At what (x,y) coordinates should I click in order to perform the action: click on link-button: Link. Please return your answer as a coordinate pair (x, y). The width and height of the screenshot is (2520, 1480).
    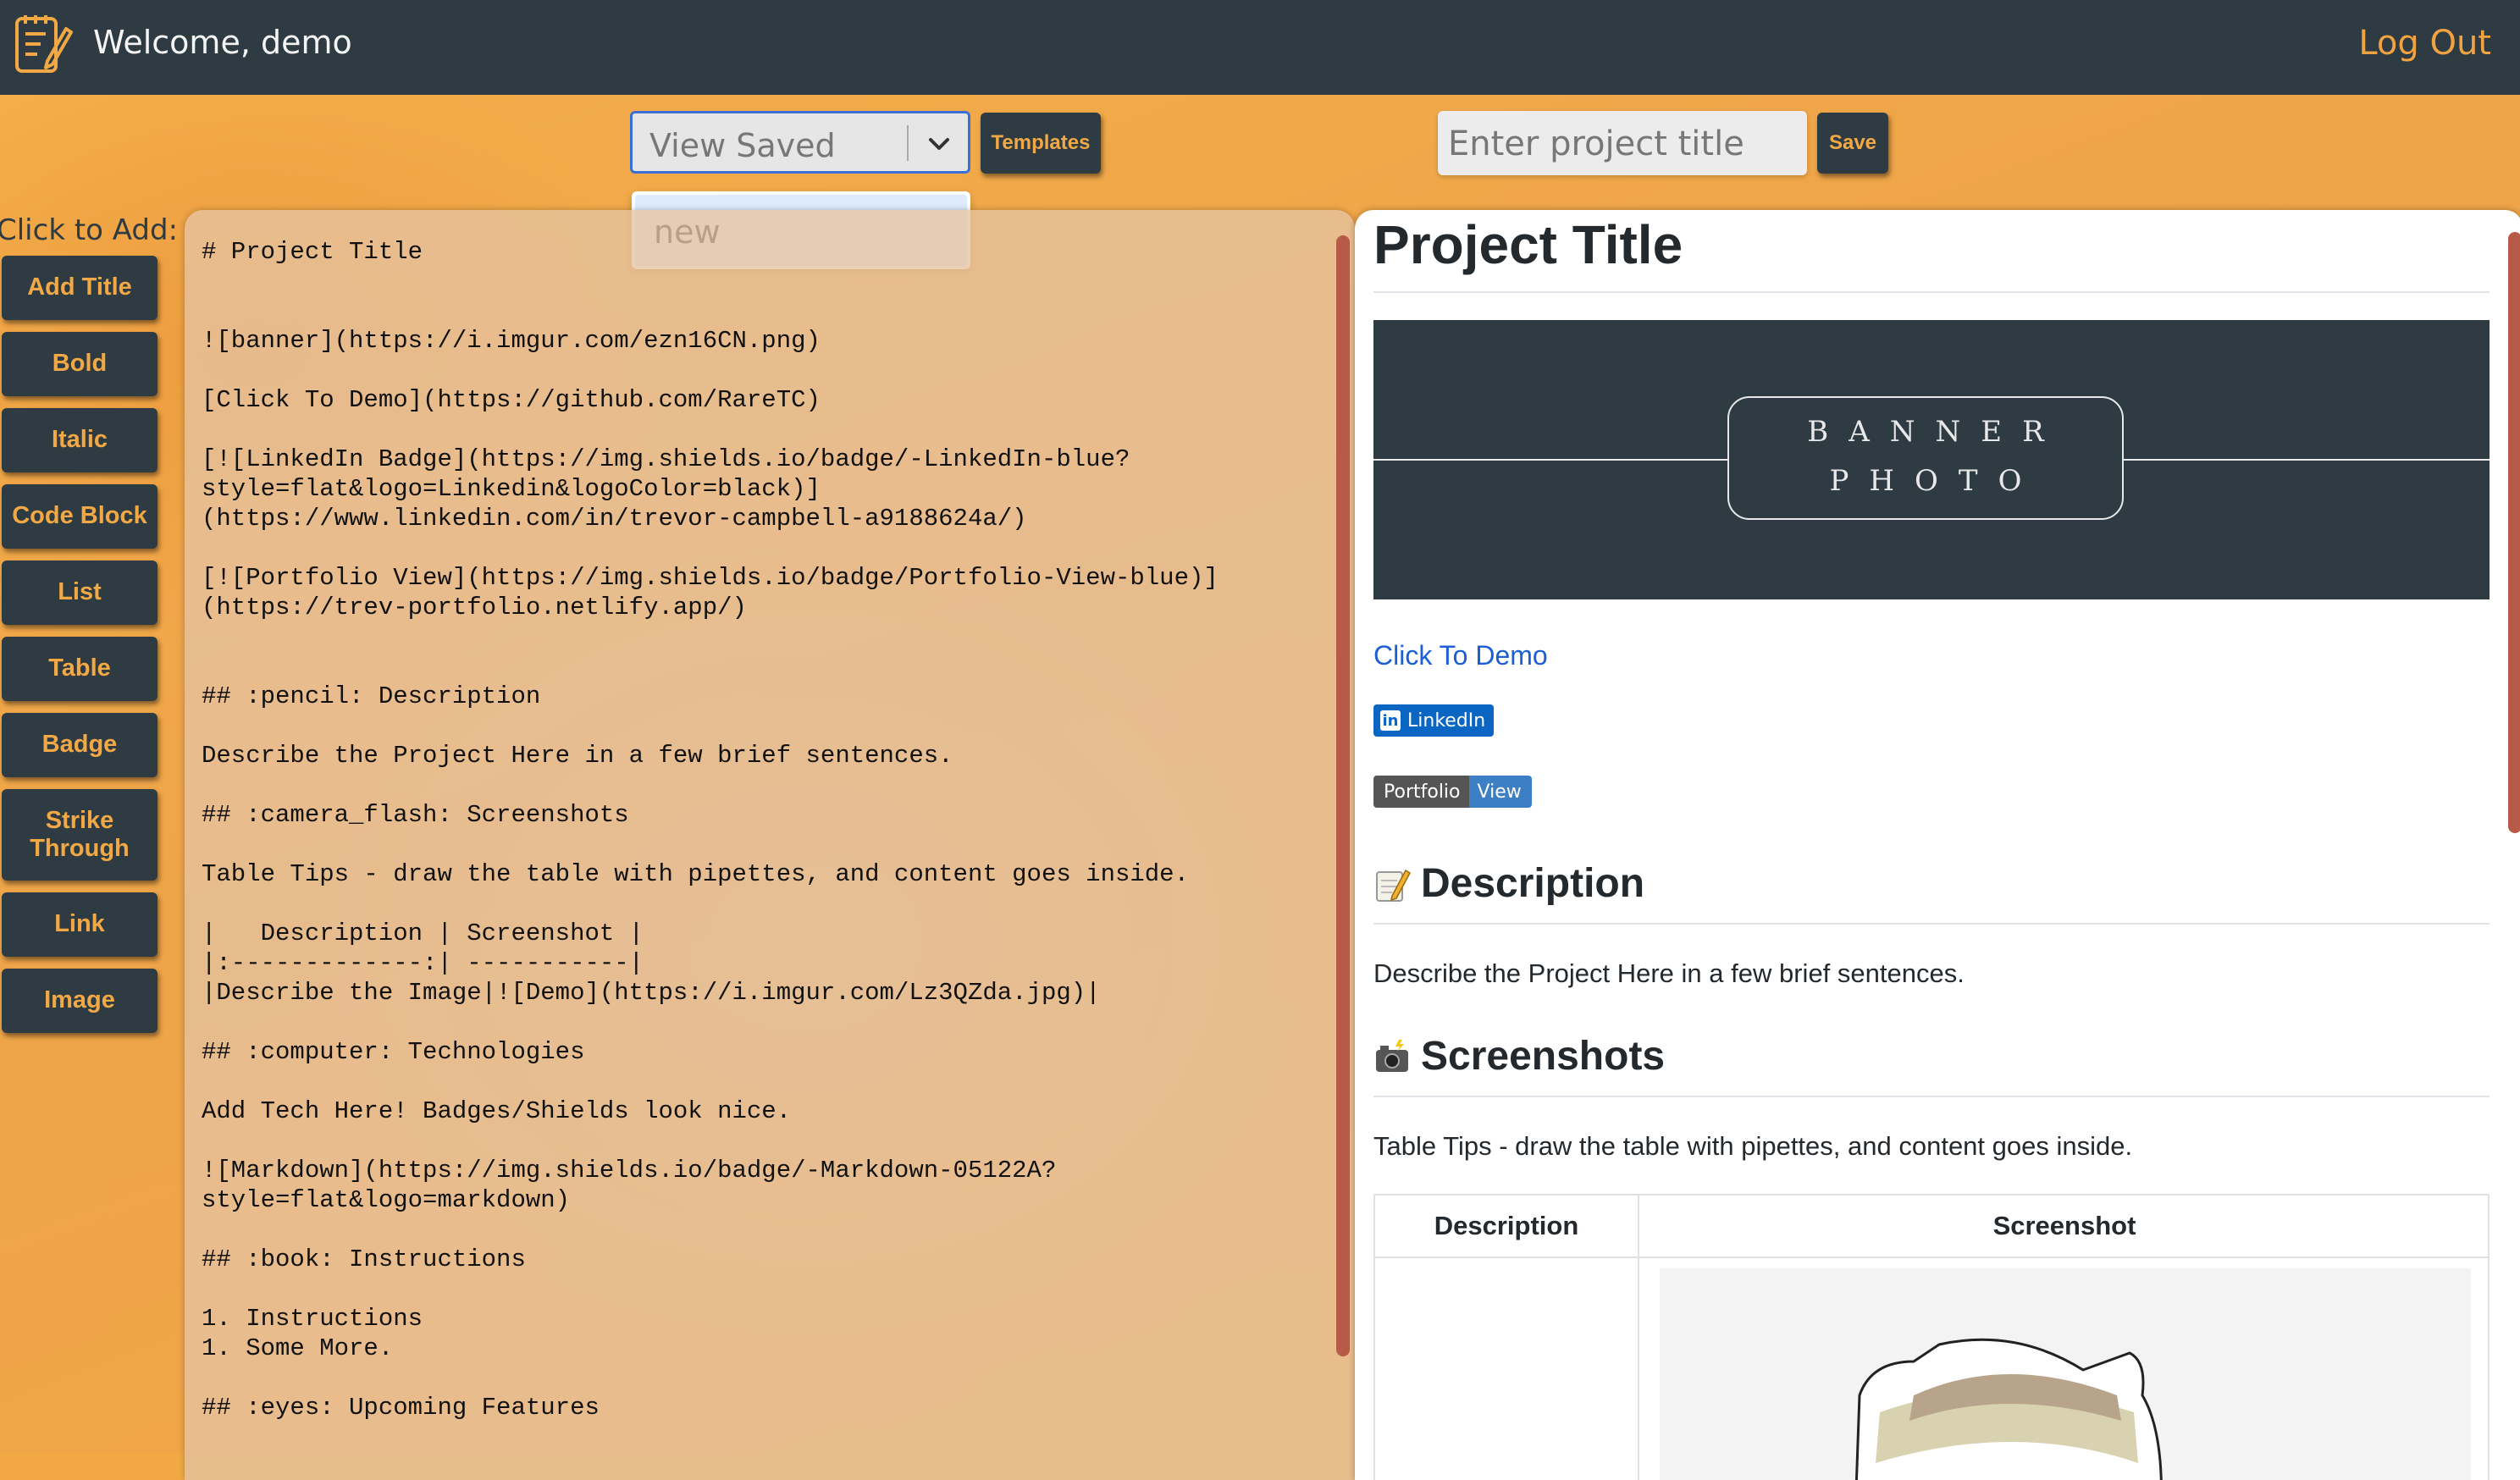
    Looking at the image, I should click on (80, 924).